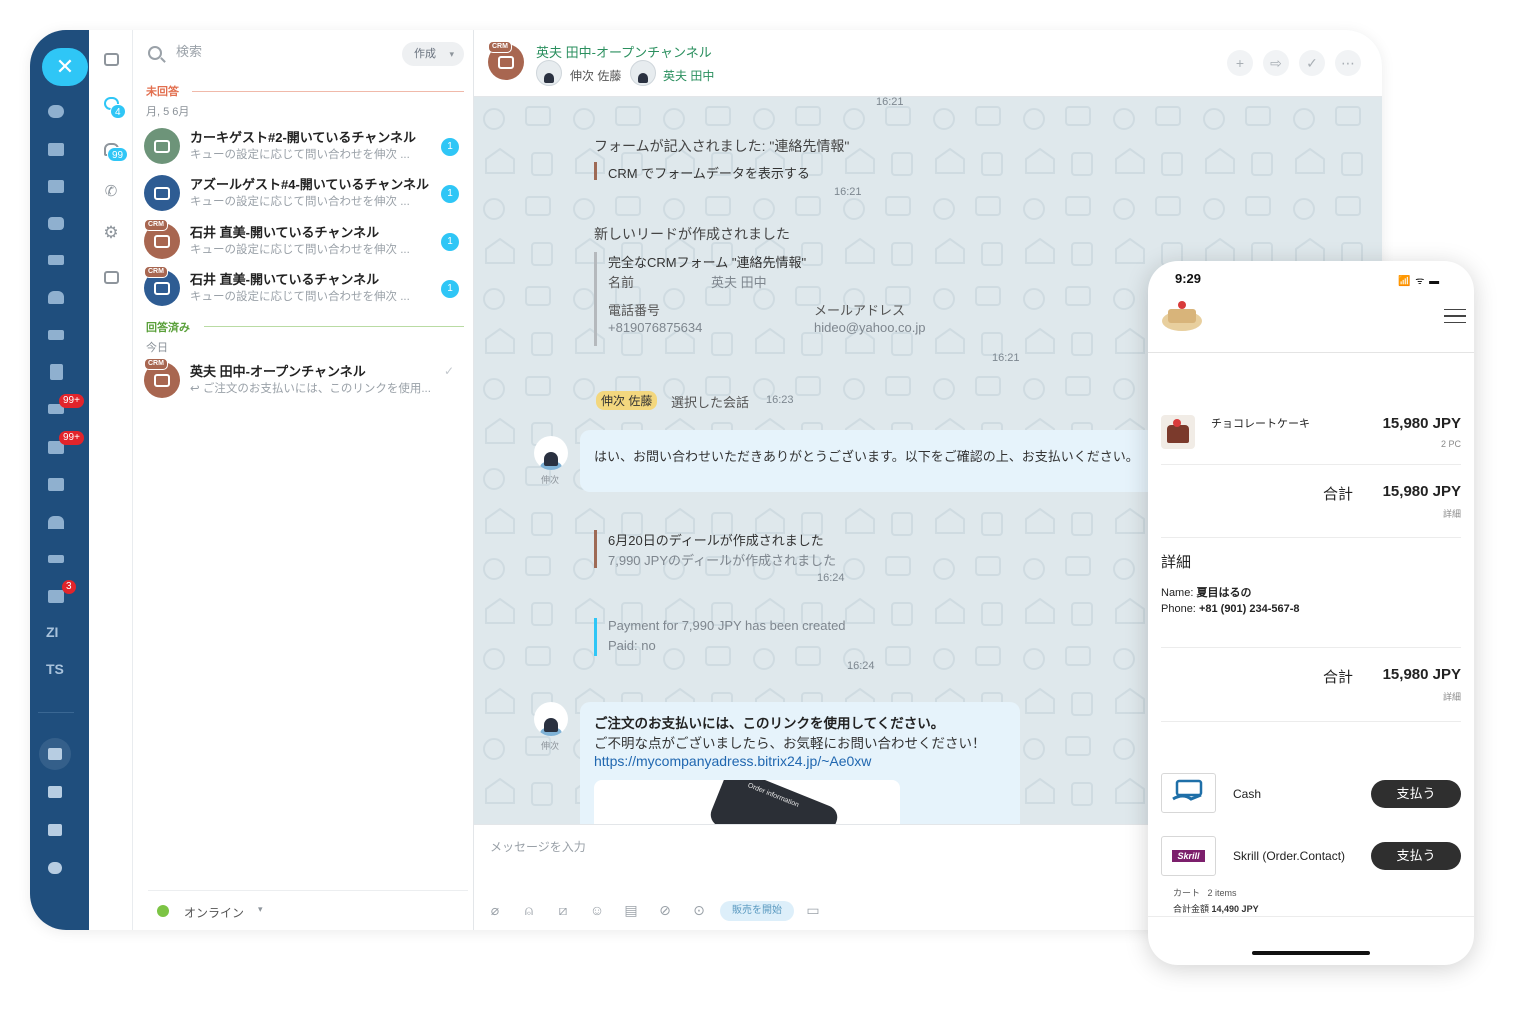  What do you see at coordinates (780, 400) in the screenshot?
I see `message-time: 16:23` at bounding box center [780, 400].